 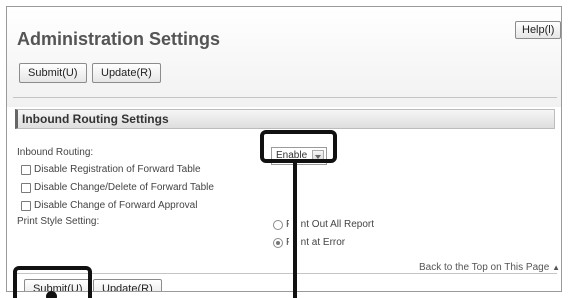 What do you see at coordinates (285, 119) in the screenshot?
I see `section-header: Inbound Routing Settings` at bounding box center [285, 119].